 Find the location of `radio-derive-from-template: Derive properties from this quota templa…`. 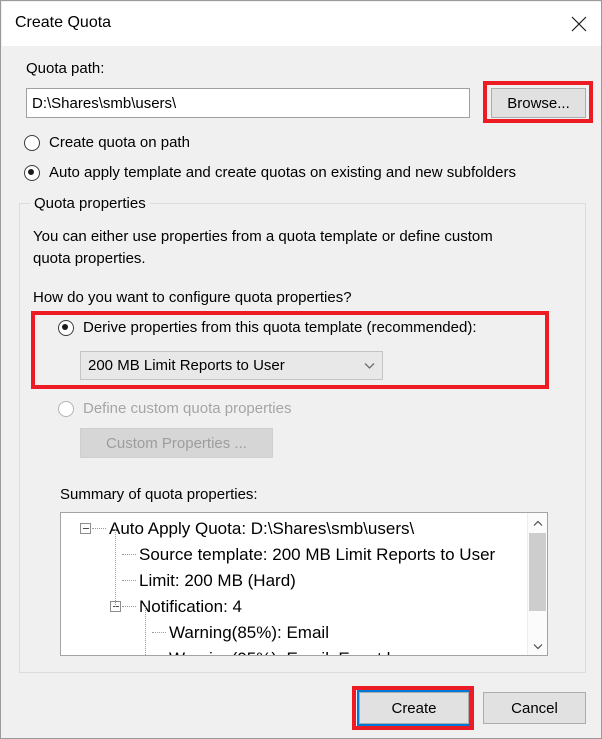

radio-derive-from-template: Derive properties from this quota templa… is located at coordinates (267, 327).